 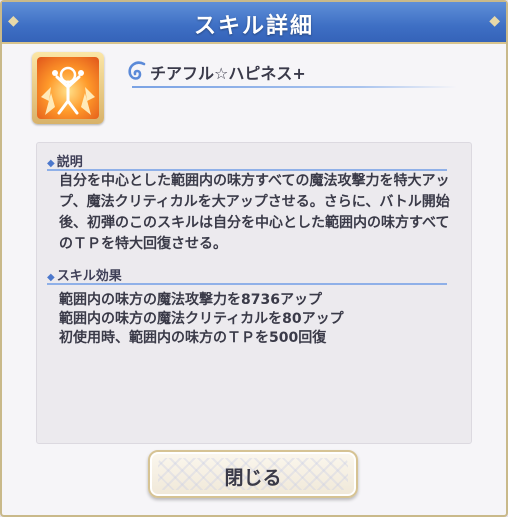 I want to click on effect-item: 範囲内の味方の魔法攻撃力を8736アップ, so click(x=190, y=300).